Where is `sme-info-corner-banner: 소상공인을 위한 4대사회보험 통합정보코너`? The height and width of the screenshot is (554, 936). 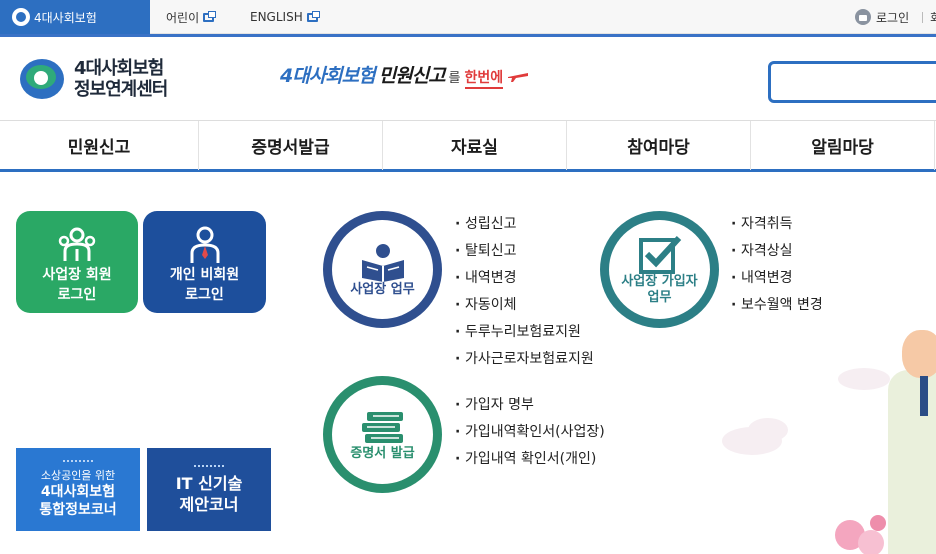
sme-info-corner-banner: 소상공인을 위한 4대사회보험 통합정보코너 is located at coordinates (78, 489).